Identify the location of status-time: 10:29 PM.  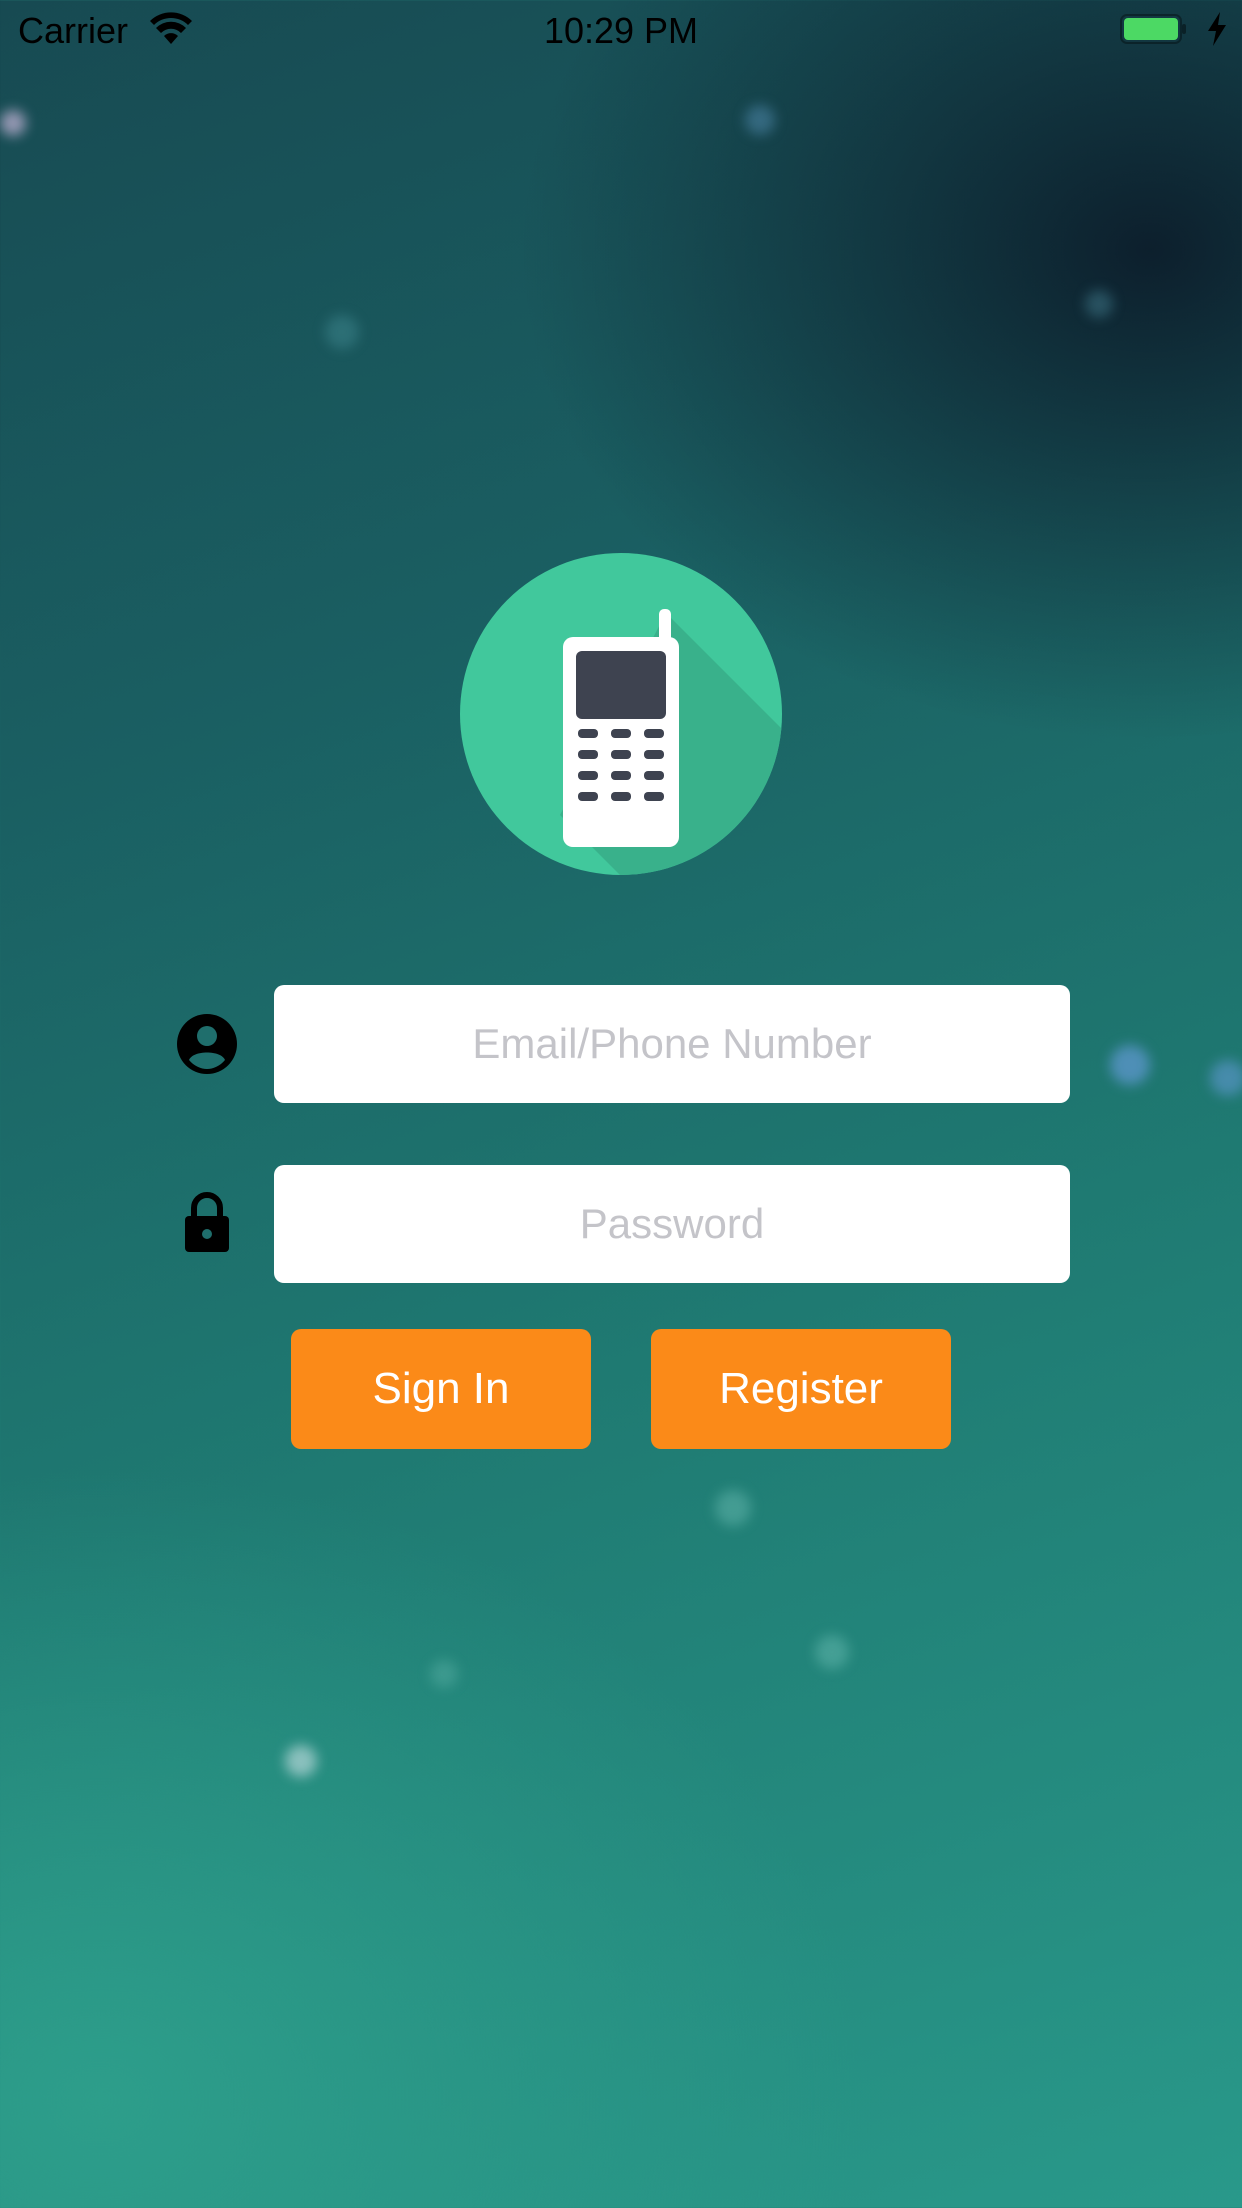
(621, 30).